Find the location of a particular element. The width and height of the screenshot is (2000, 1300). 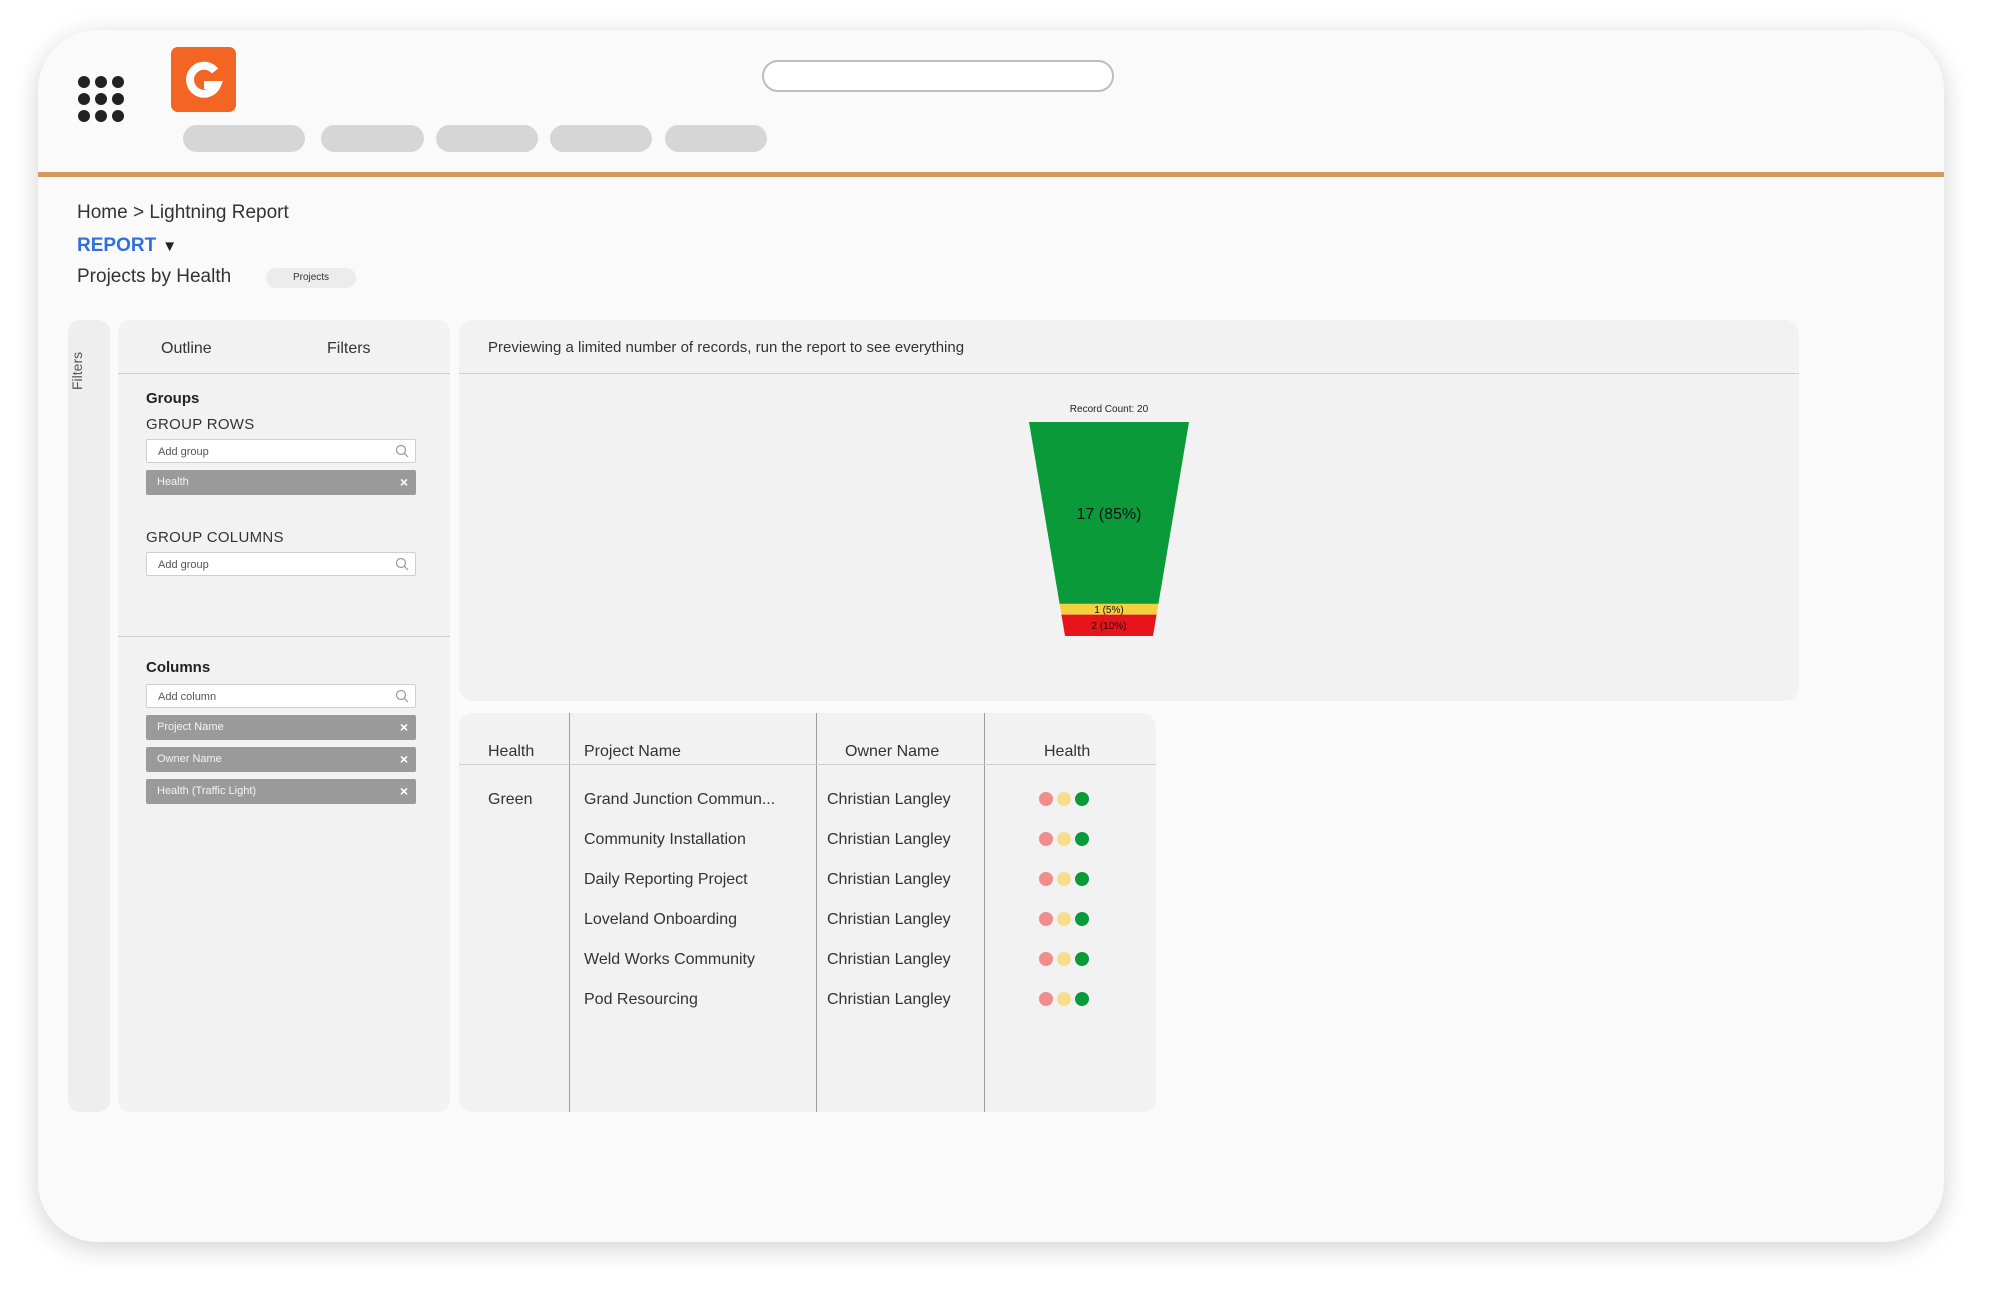

column-header-health-traffic-light: Health is located at coordinates (1067, 752).